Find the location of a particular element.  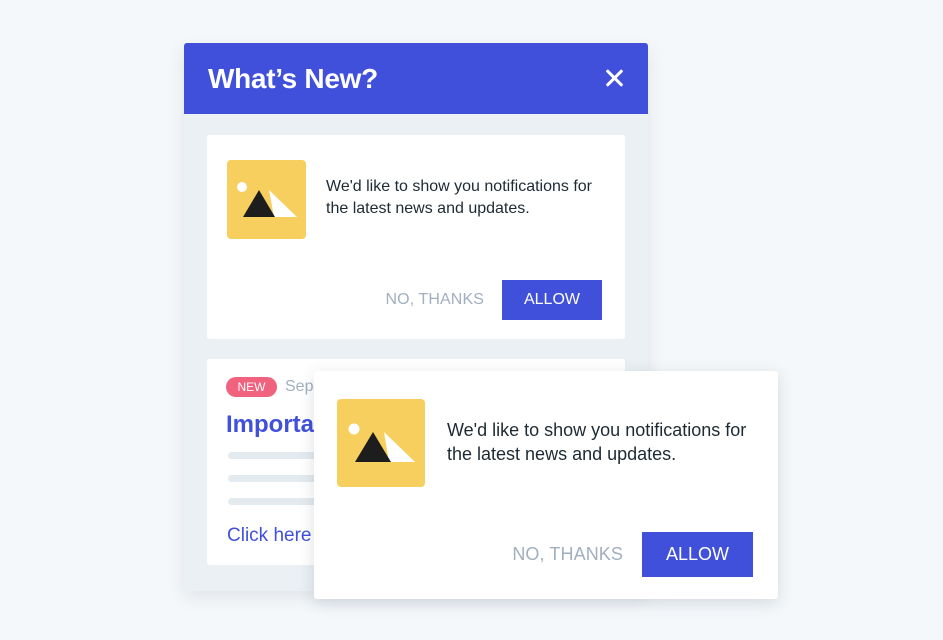

panel-header: What’s New? is located at coordinates (416, 78).